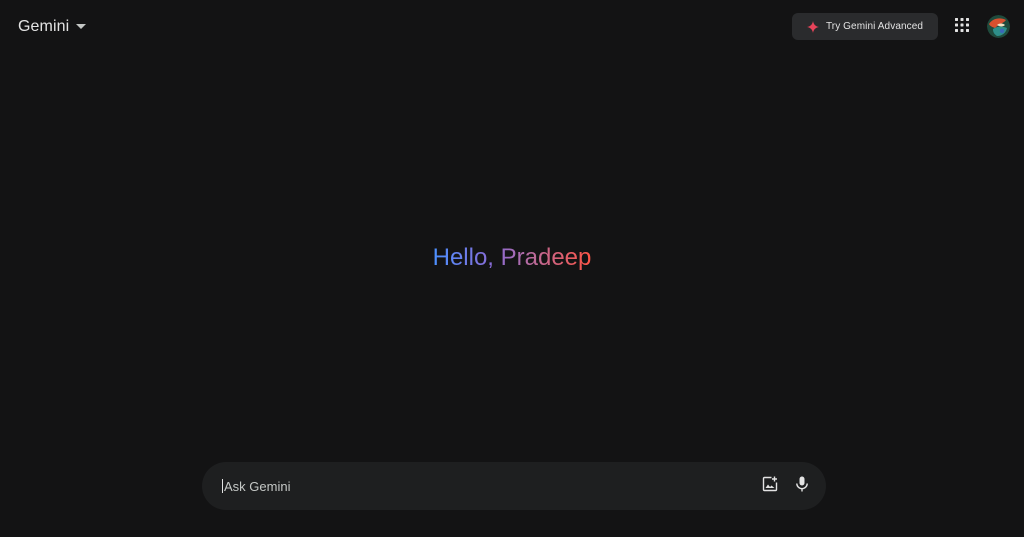 The image size is (1024, 537). I want to click on prompt-bar, so click(514, 486).